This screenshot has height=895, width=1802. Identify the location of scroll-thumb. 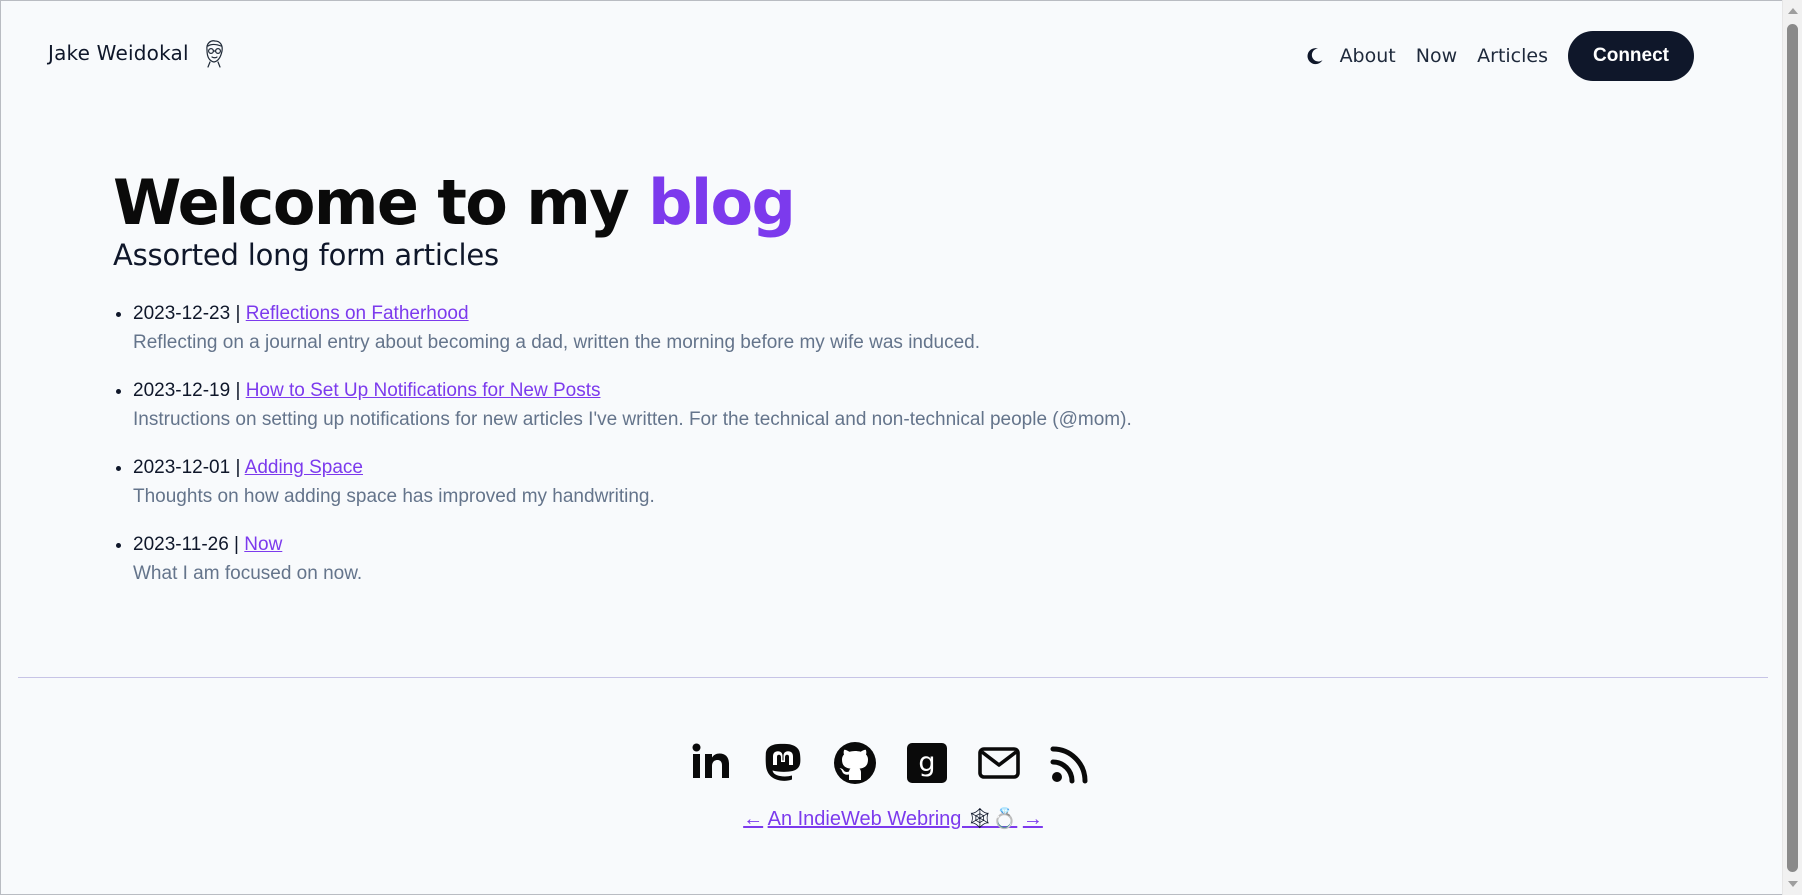
(1792, 448).